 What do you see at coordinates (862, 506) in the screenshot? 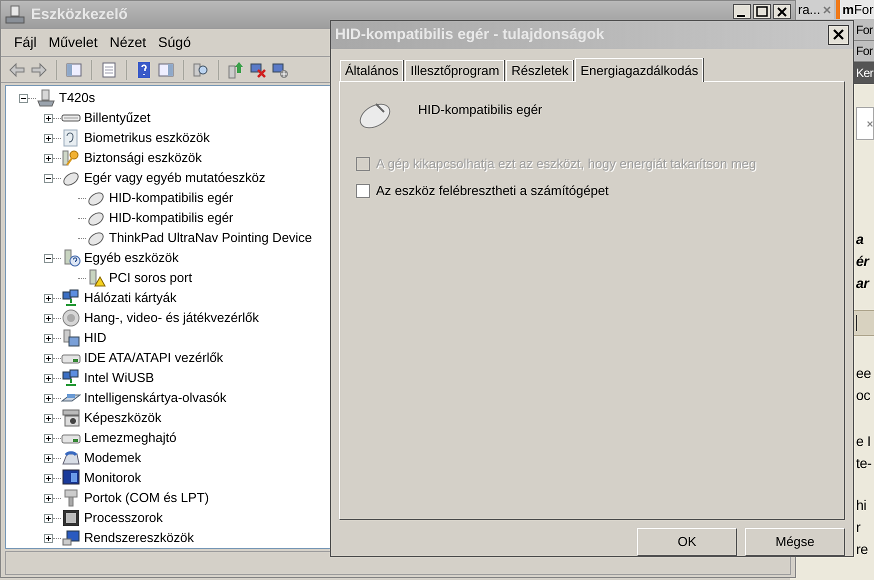
I see `text-line: hi` at bounding box center [862, 506].